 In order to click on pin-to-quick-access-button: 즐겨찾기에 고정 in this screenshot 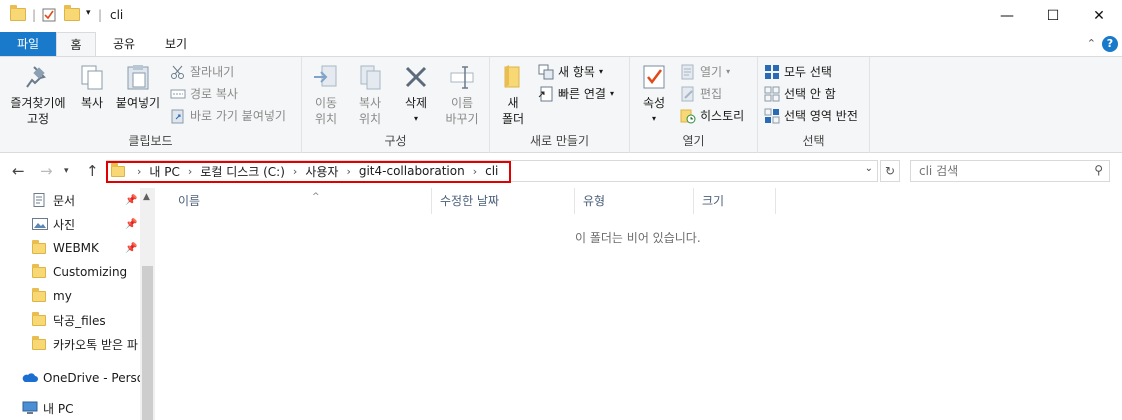, I will do `click(38, 95)`.